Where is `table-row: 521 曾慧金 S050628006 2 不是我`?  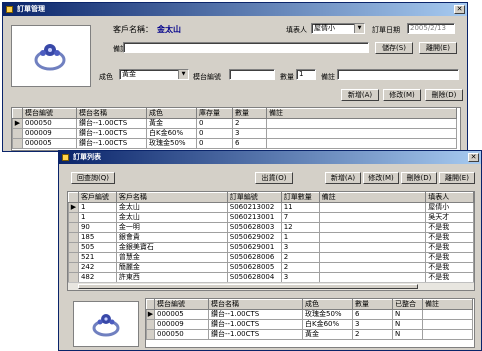
table-row: 521 曾慧金 S050628006 2 不是我 is located at coordinates (271, 257).